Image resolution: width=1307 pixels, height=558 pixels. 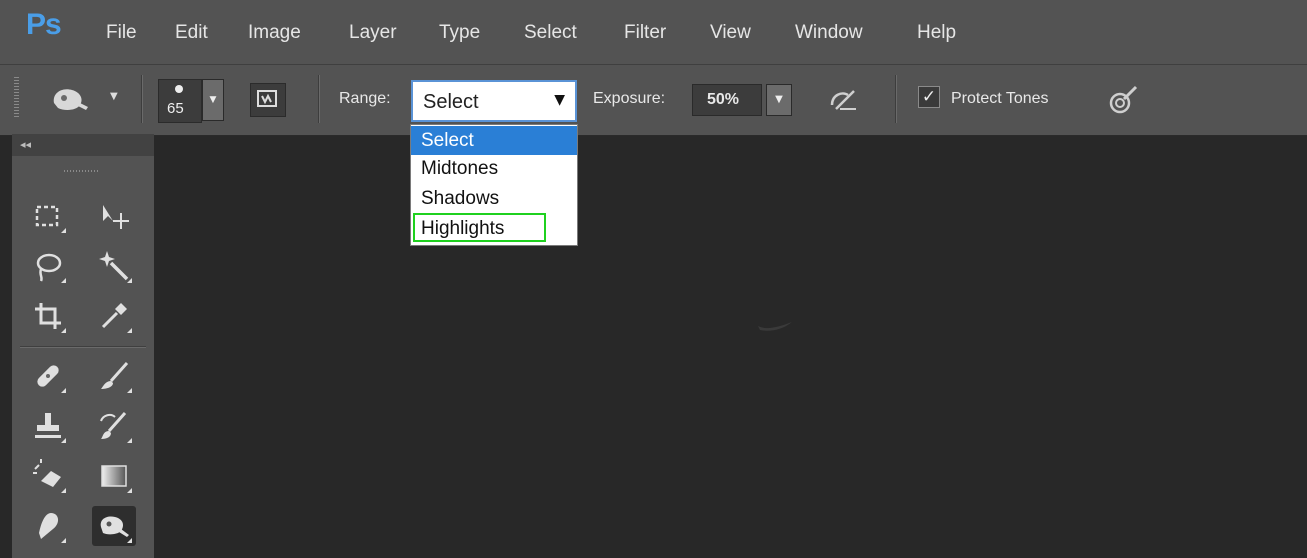 I want to click on menu-filter: Filter, so click(x=645, y=33).